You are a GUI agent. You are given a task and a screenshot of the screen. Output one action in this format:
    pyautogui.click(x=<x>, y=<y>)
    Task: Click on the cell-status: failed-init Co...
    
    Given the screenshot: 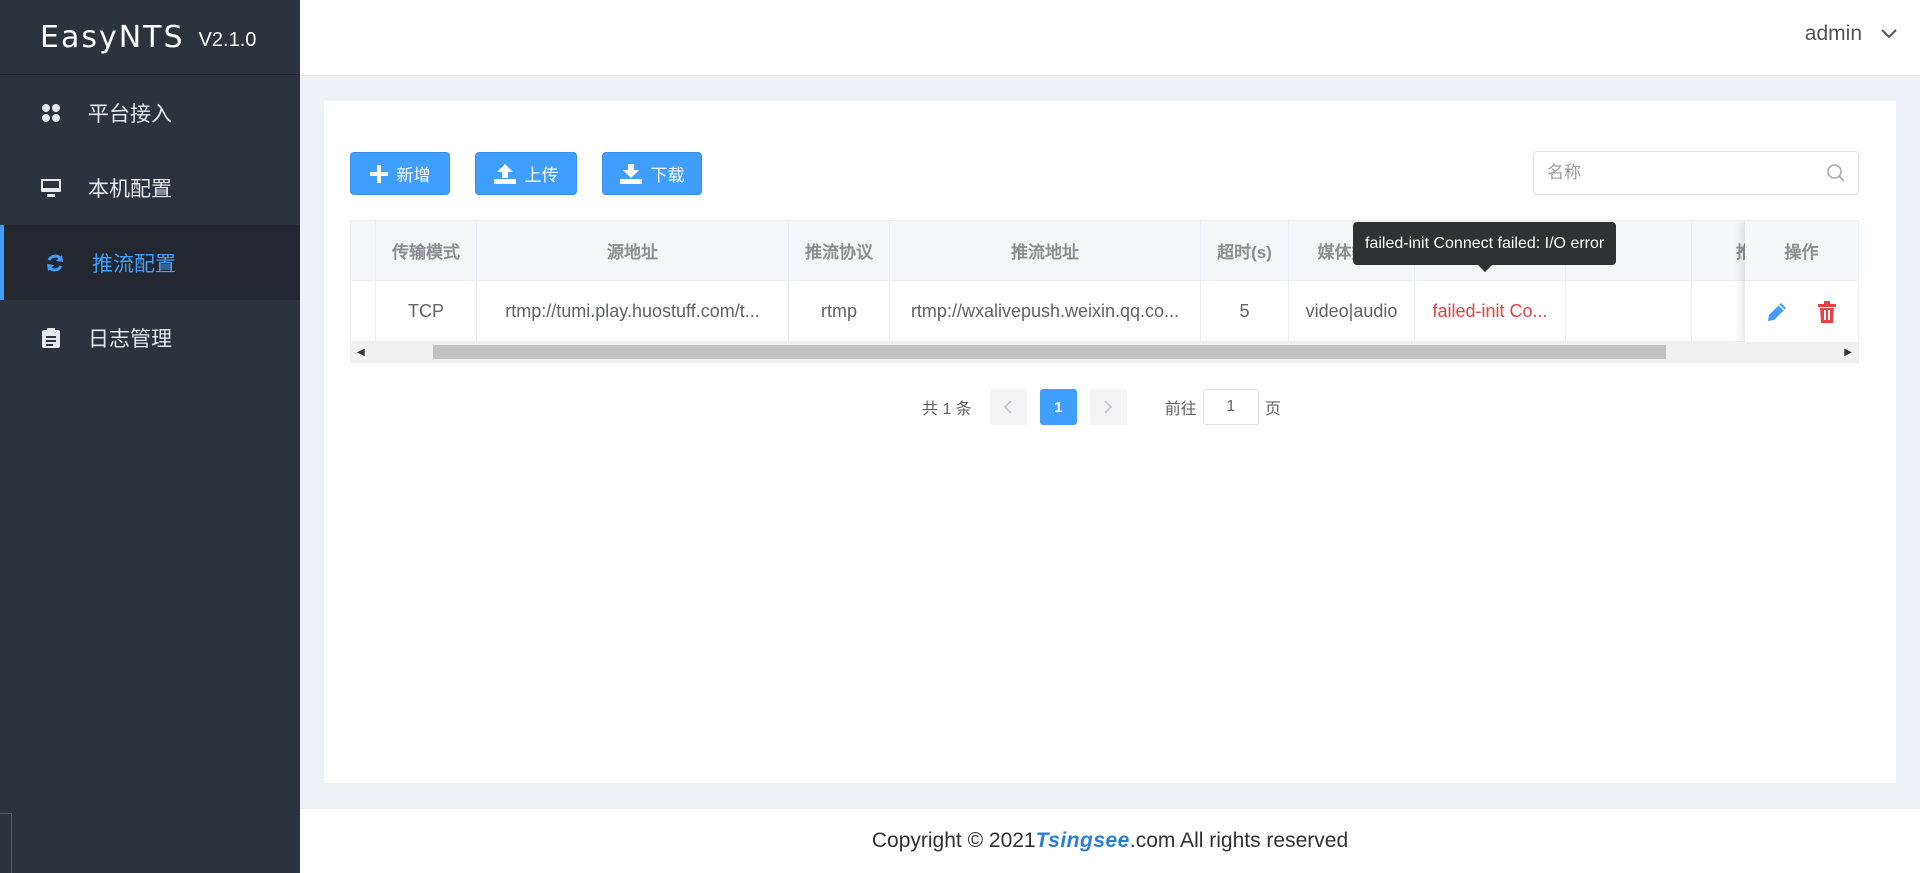 What is the action you would take?
    pyautogui.click(x=1490, y=311)
    